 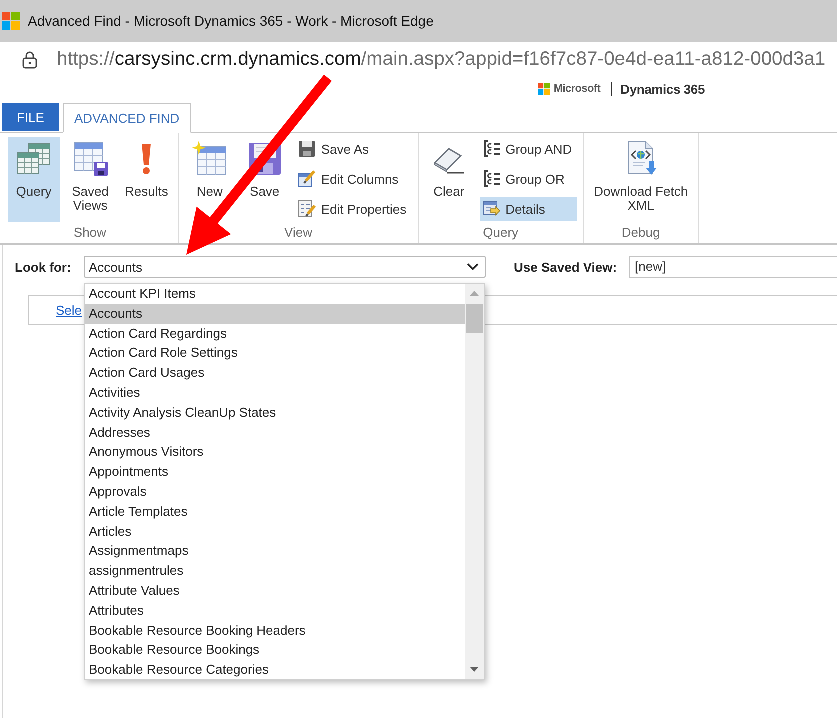 I want to click on tables-icon, so click(x=34, y=159).